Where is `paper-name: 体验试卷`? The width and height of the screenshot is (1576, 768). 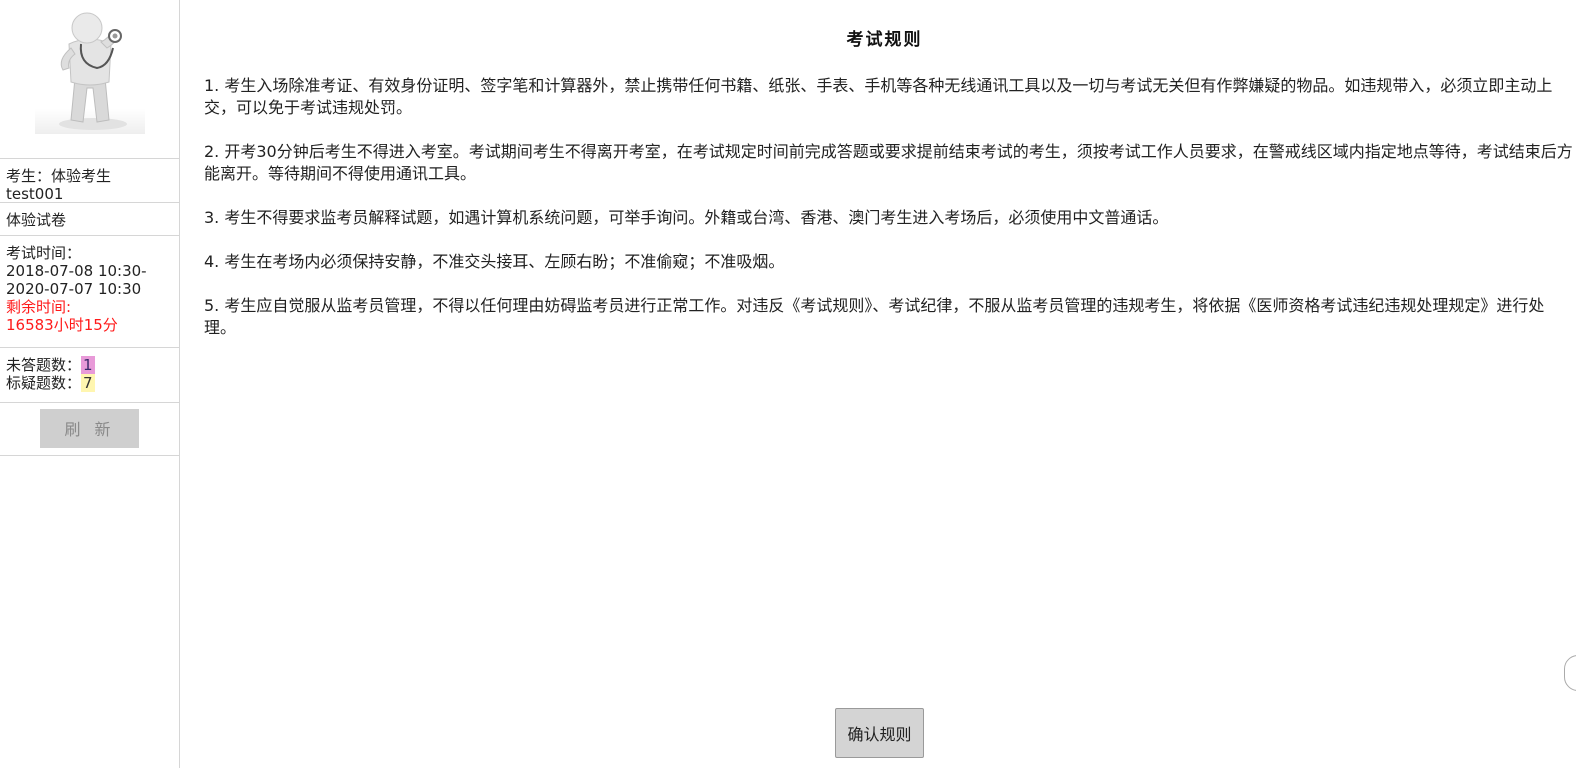 paper-name: 体验试卷 is located at coordinates (36, 220).